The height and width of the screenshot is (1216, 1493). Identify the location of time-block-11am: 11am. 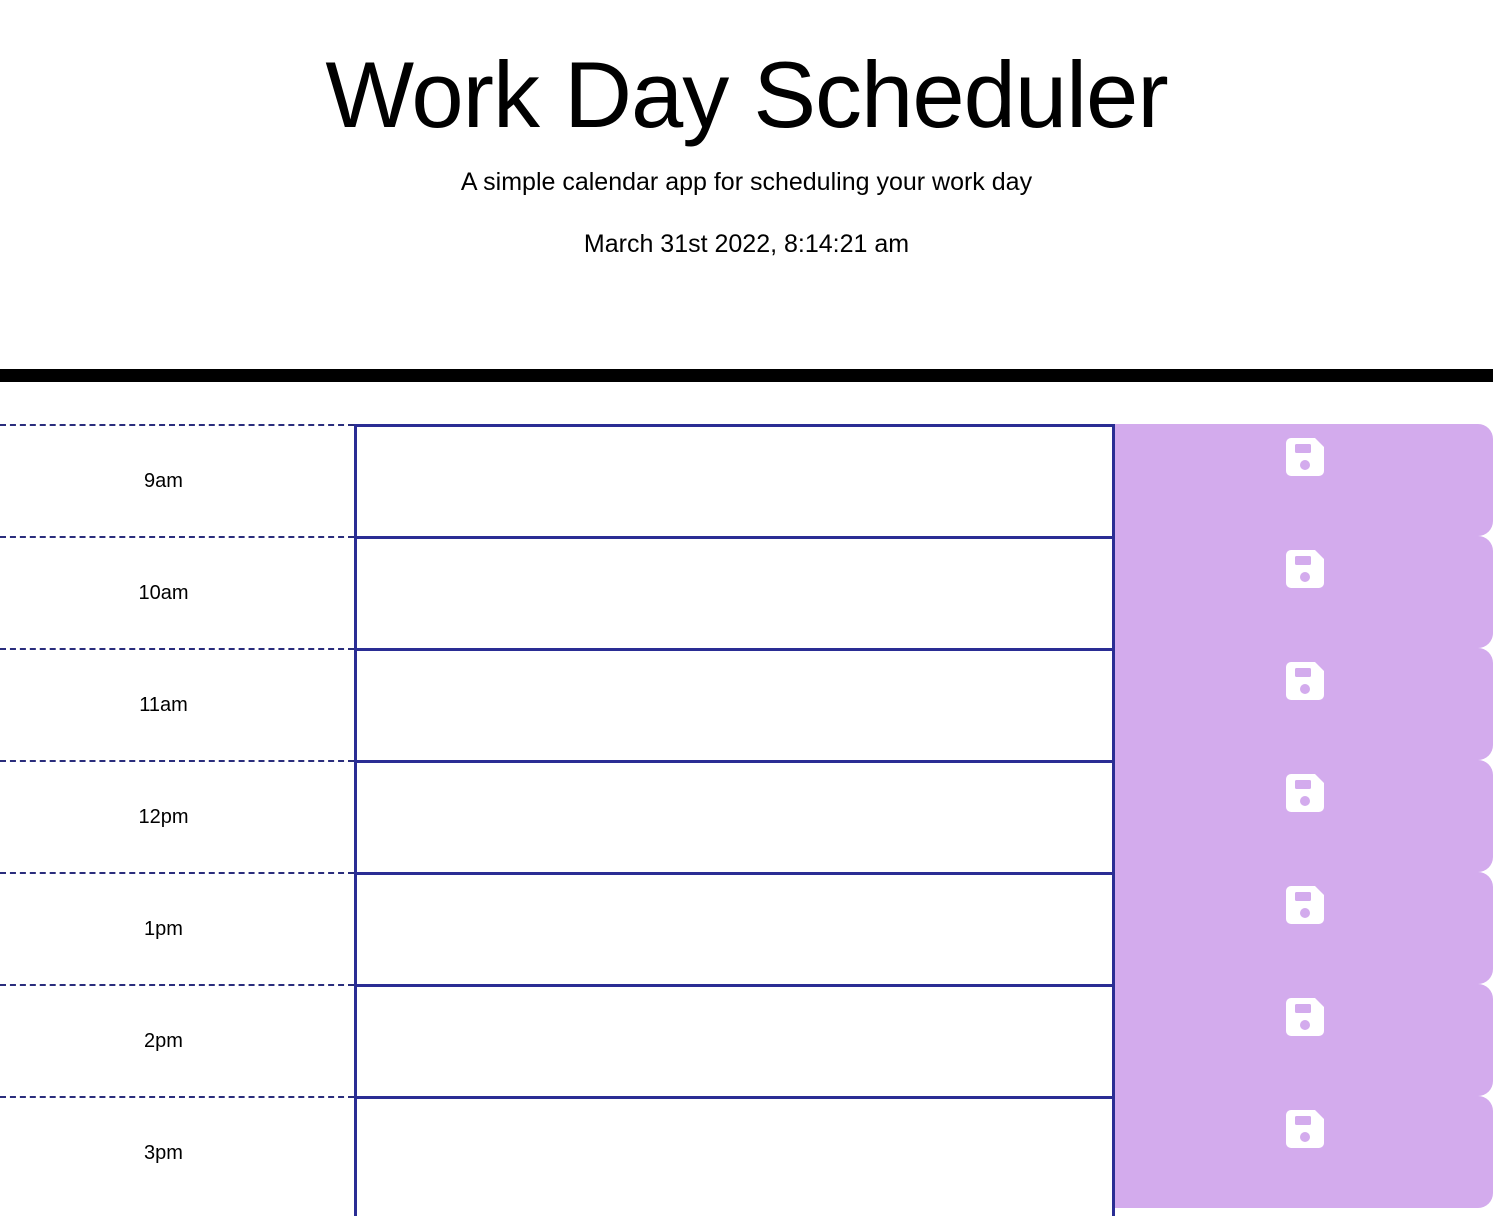
(746, 704).